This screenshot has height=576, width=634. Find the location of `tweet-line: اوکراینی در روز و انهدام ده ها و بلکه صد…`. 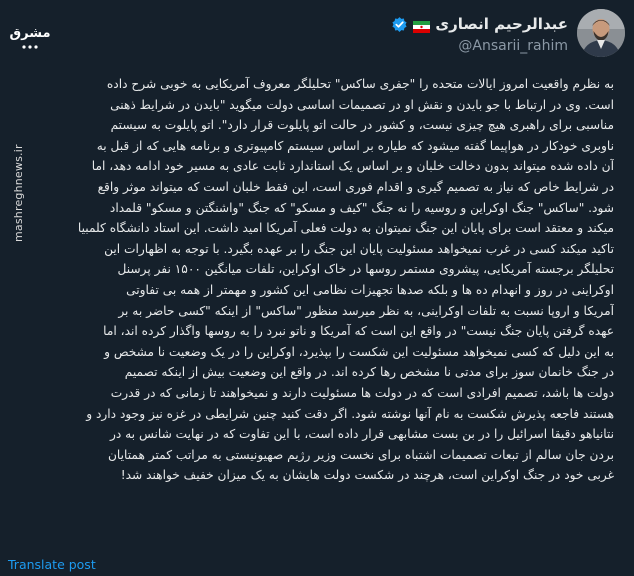

tweet-line: اوکراینی در روز و انهدام ده ها و بلکه صد… is located at coordinates (370, 289).